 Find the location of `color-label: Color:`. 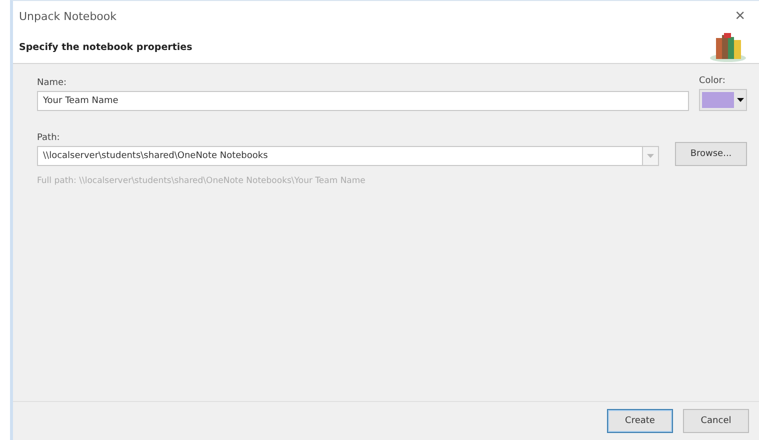

color-label: Color: is located at coordinates (712, 81).